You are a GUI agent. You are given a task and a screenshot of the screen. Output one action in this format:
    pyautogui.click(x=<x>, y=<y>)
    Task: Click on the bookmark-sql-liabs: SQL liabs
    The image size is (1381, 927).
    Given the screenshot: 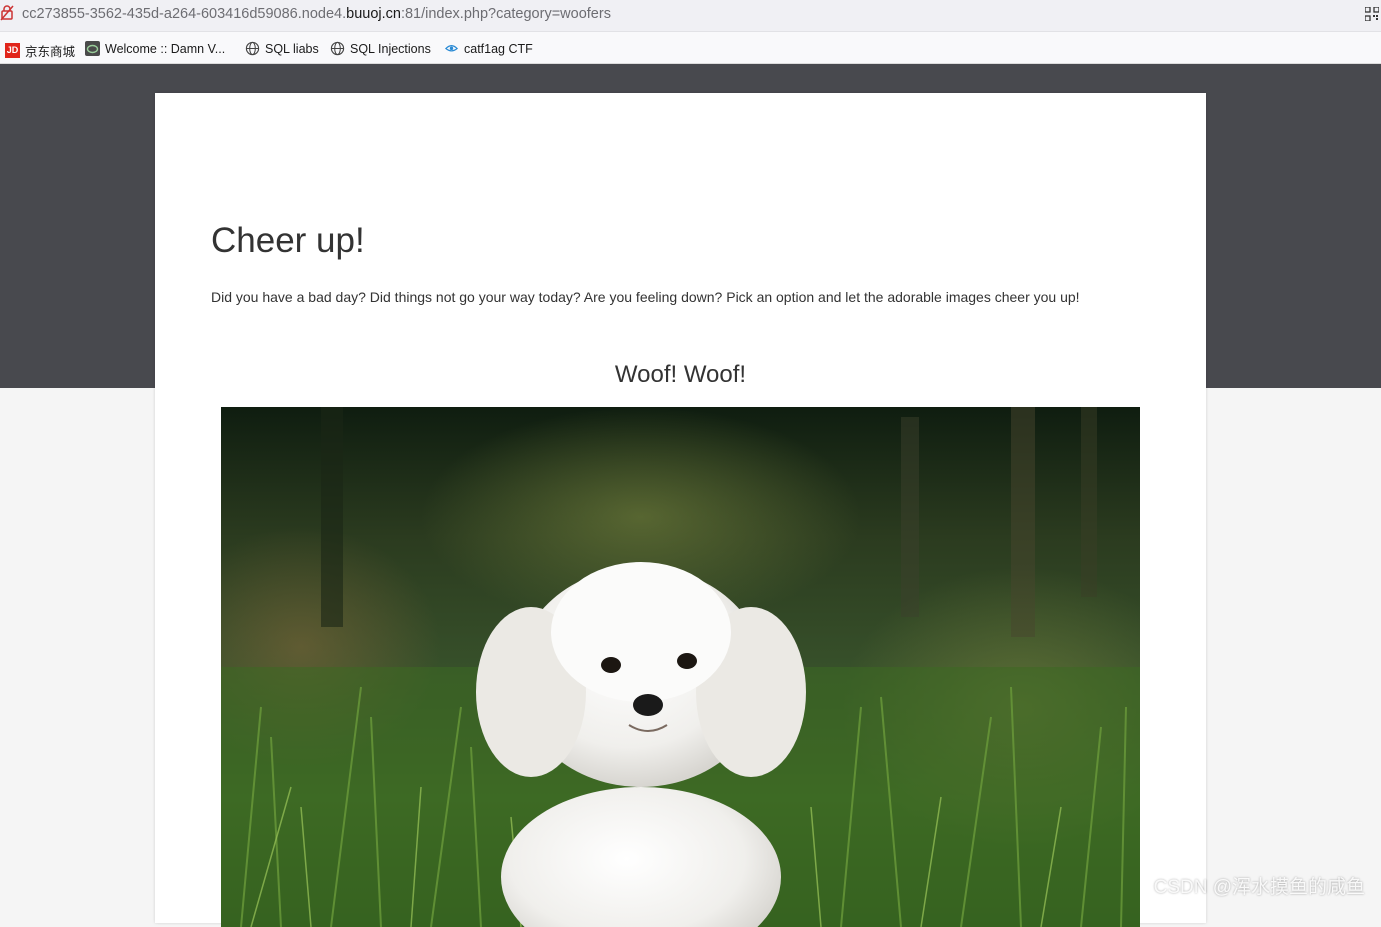 What is the action you would take?
    pyautogui.click(x=282, y=48)
    